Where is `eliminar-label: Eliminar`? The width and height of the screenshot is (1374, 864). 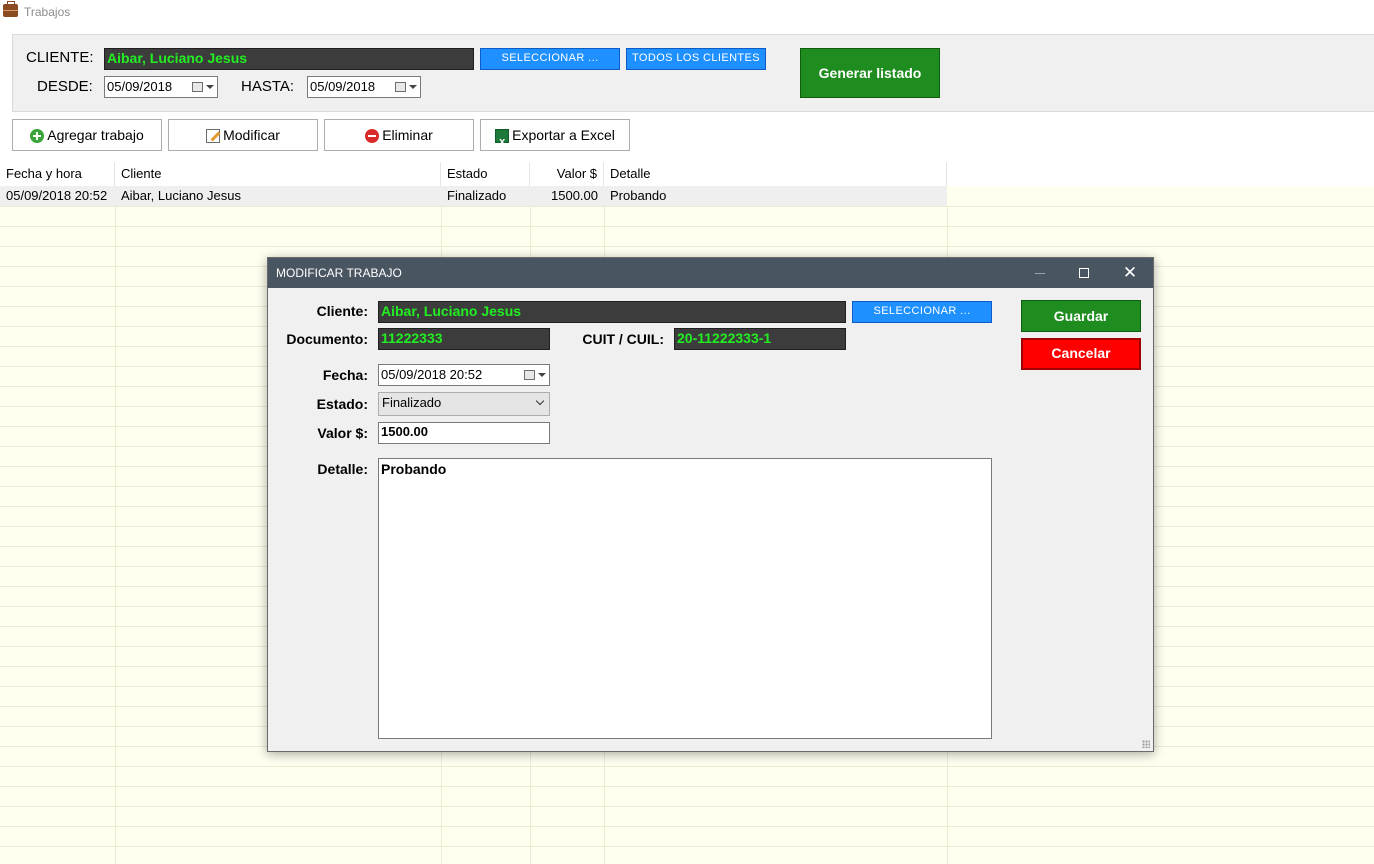 eliminar-label: Eliminar is located at coordinates (407, 135).